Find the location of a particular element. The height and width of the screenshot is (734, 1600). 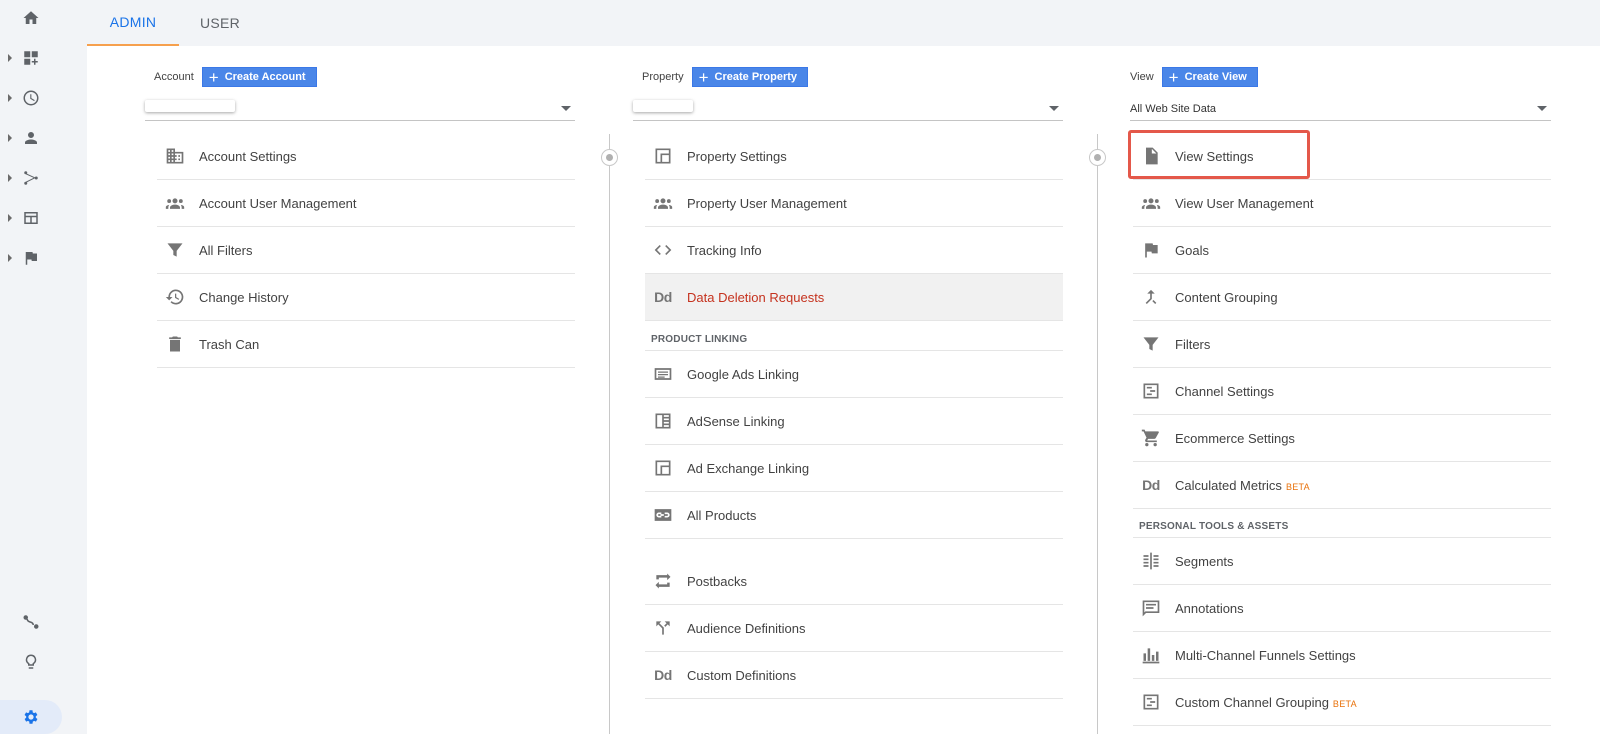

tracking-info-item: Tracking Info is located at coordinates (854, 250).